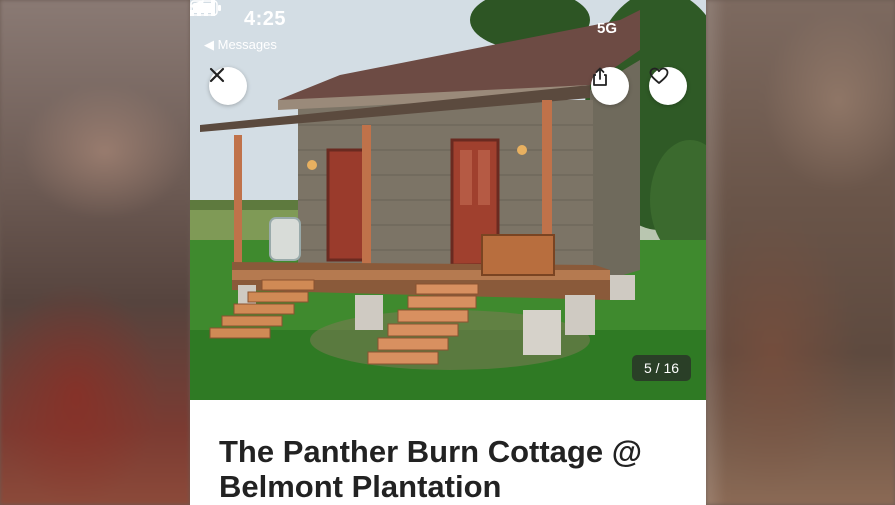  I want to click on photo-counter: 5 / 16, so click(661, 368).